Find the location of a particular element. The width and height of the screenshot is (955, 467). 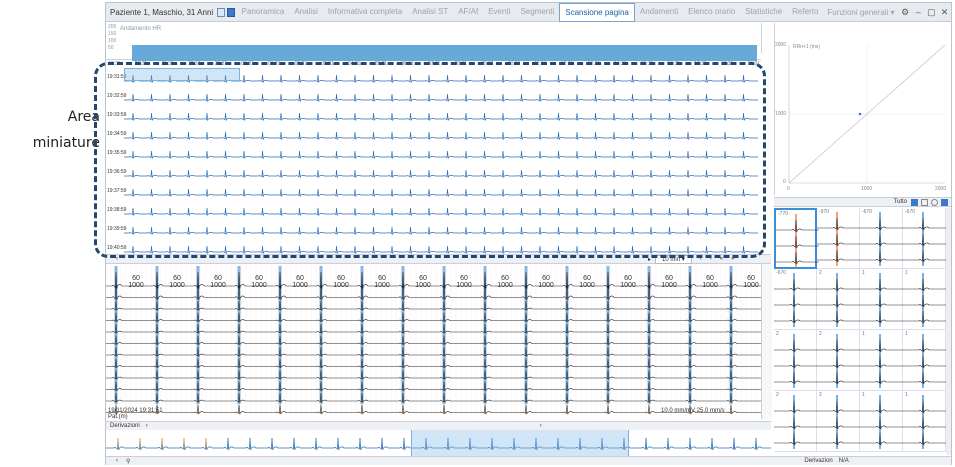

scatter-x-tick: 2000 is located at coordinates (941, 189).